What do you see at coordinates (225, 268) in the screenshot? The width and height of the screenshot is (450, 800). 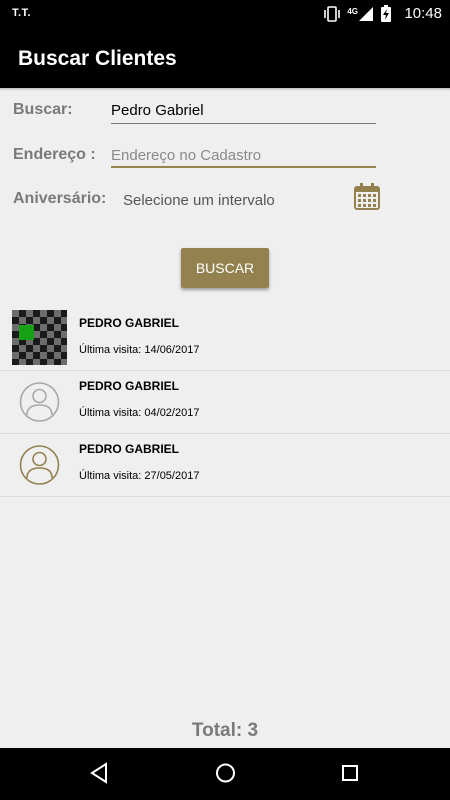 I see `search-button: BUSCAR` at bounding box center [225, 268].